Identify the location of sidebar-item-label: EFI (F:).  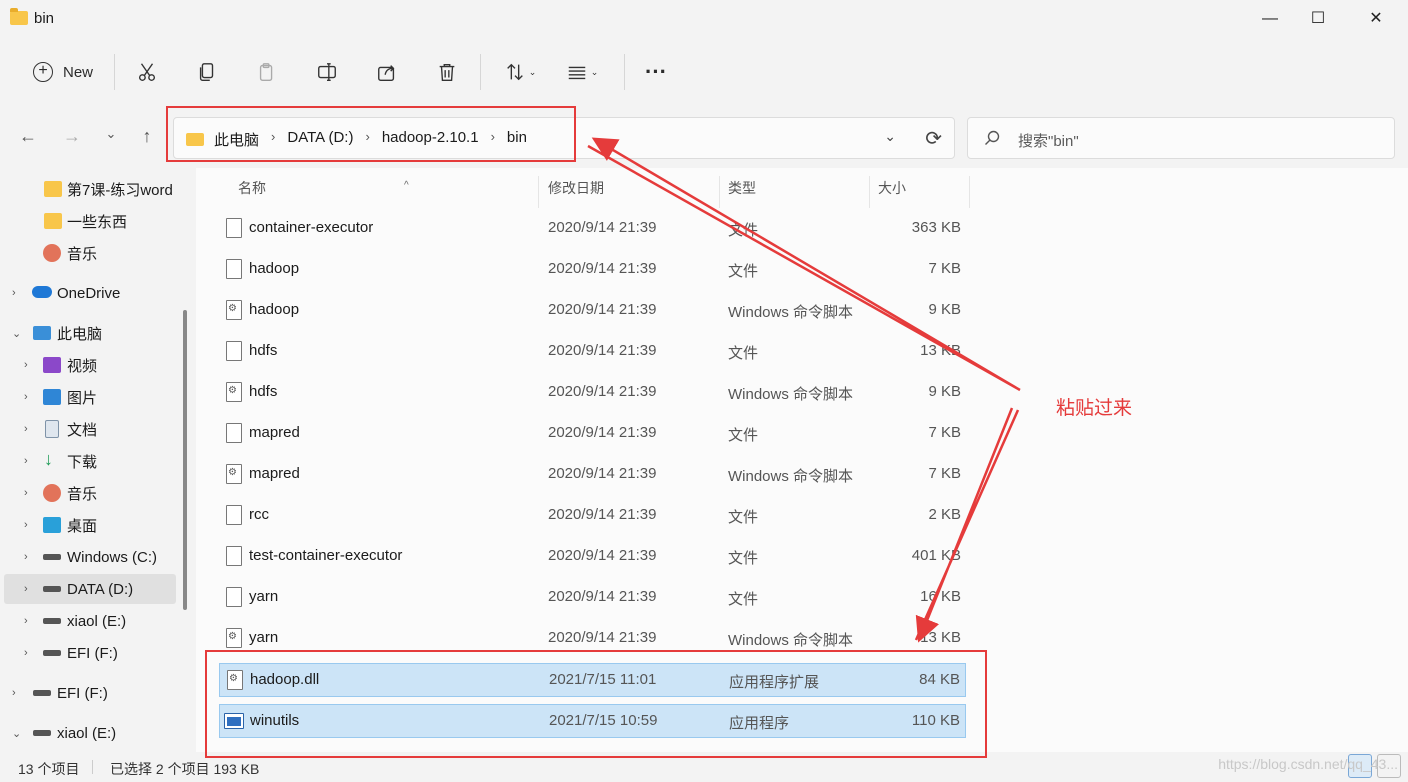
(92, 653).